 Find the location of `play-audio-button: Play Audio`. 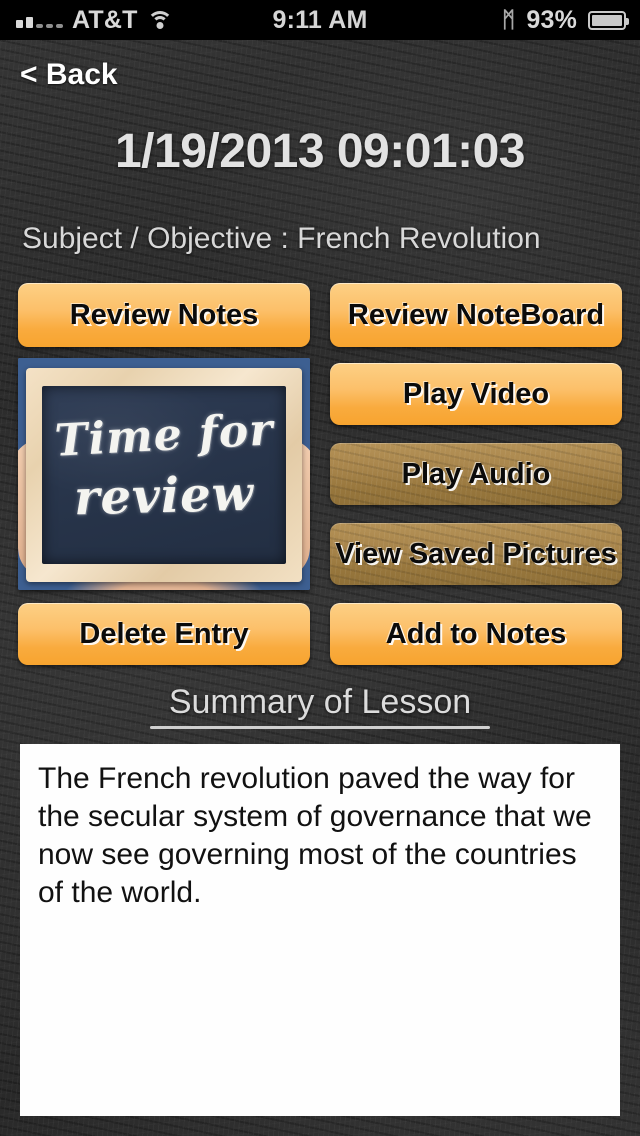

play-audio-button: Play Audio is located at coordinates (476, 474).